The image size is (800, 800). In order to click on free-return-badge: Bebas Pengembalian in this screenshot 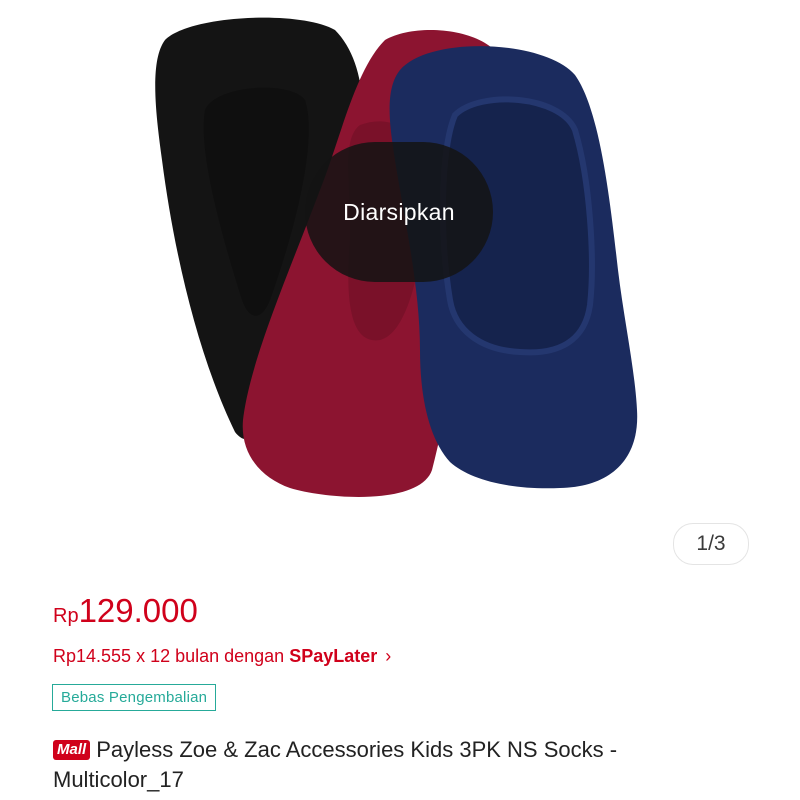, I will do `click(134, 697)`.